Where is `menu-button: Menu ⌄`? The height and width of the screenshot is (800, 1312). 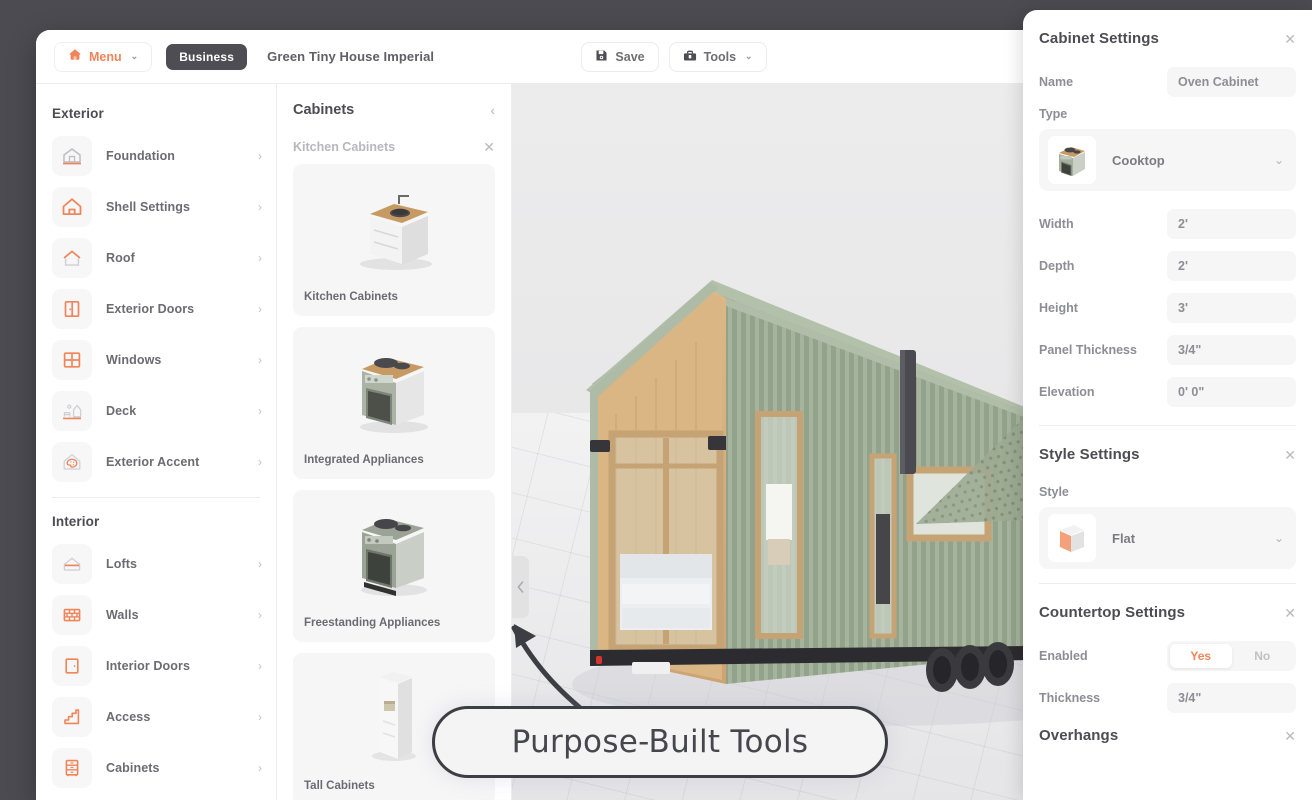
menu-button: Menu ⌄ is located at coordinates (103, 56).